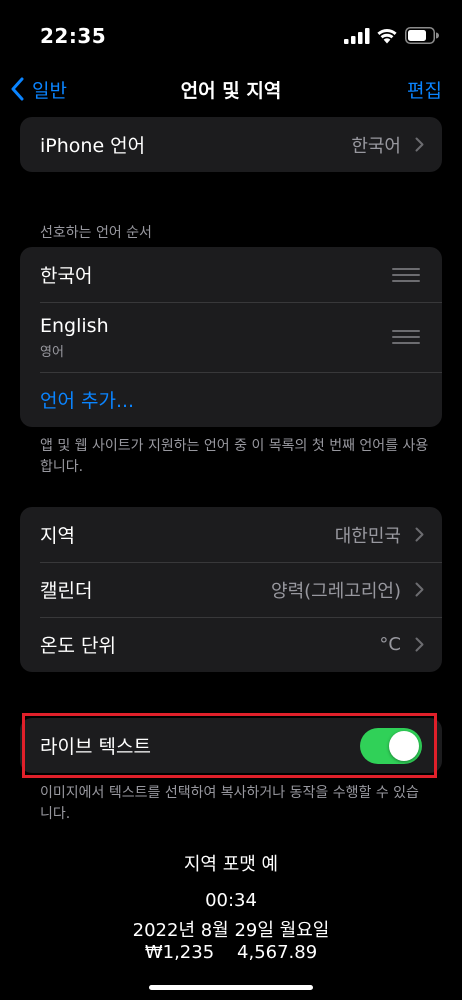  Describe the element at coordinates (93, 146) in the screenshot. I see `iphone-language-label: iPhone 언어` at that location.